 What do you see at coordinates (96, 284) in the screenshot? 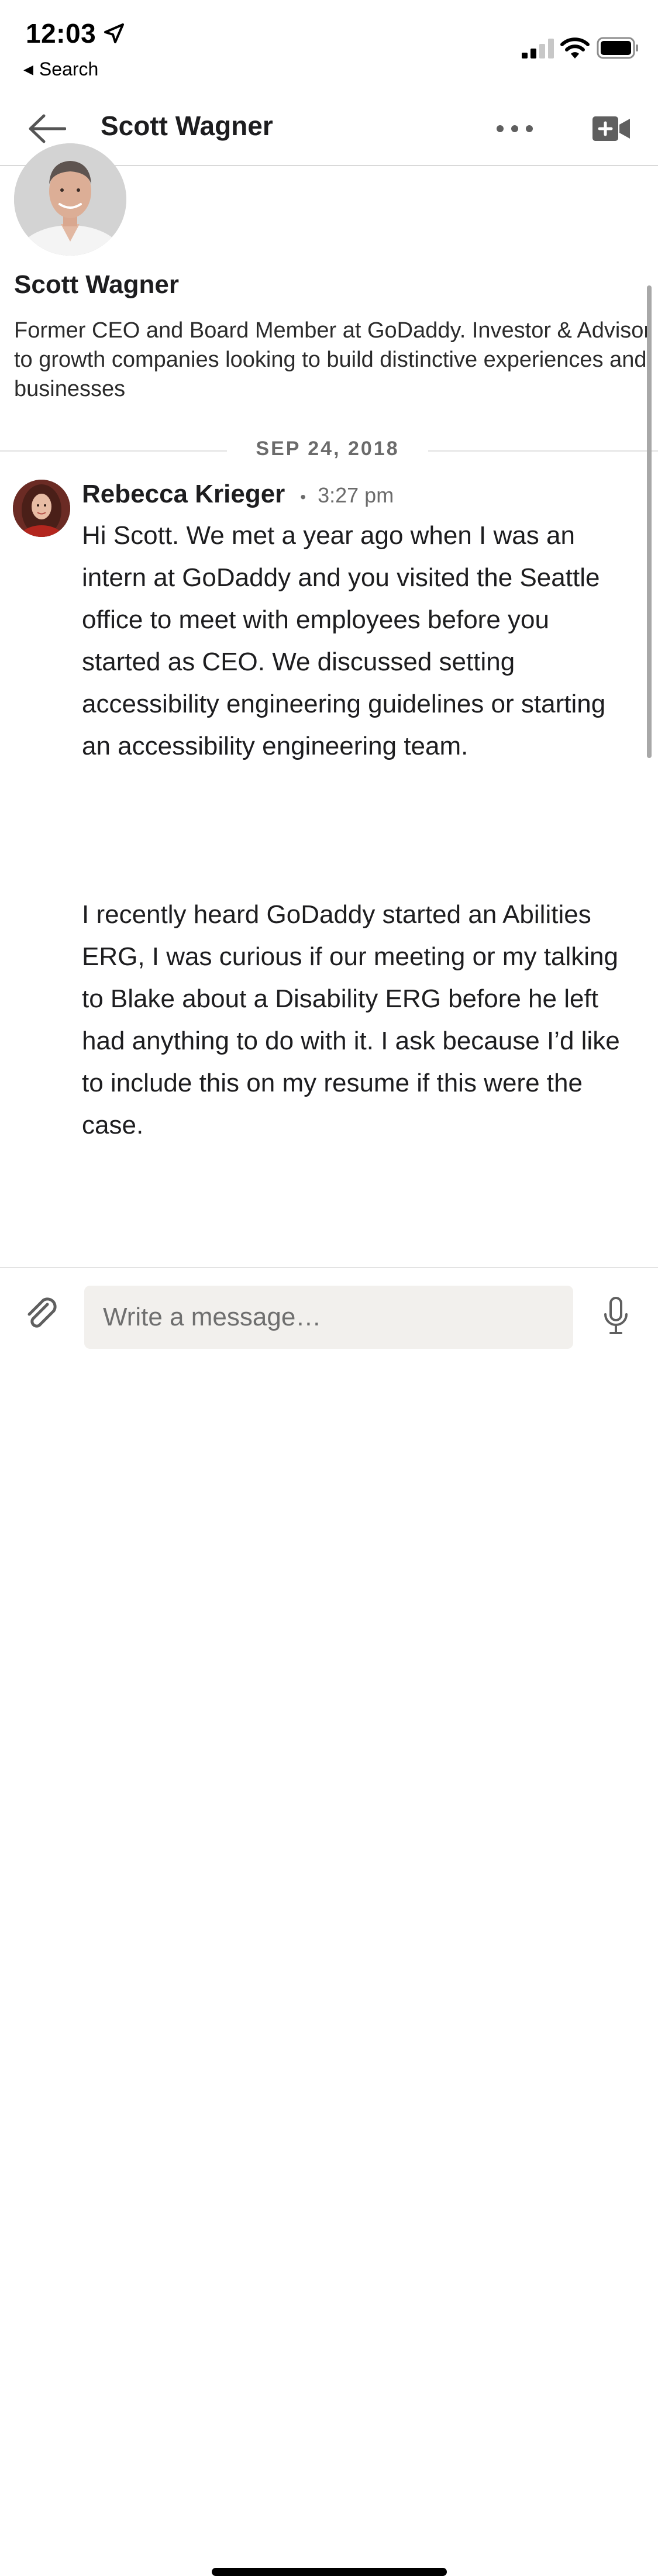
I see `profile-name: Scott Wagner` at bounding box center [96, 284].